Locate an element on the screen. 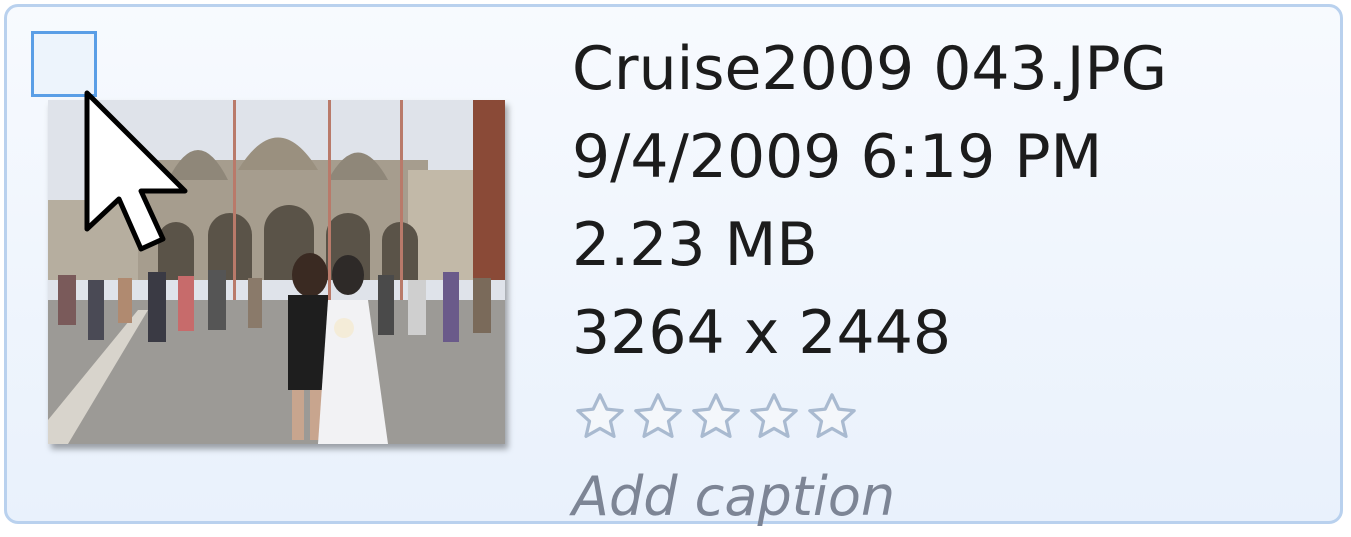 This screenshot has height=537, width=1351. add-caption-link: Add caption is located at coordinates (952, 497).